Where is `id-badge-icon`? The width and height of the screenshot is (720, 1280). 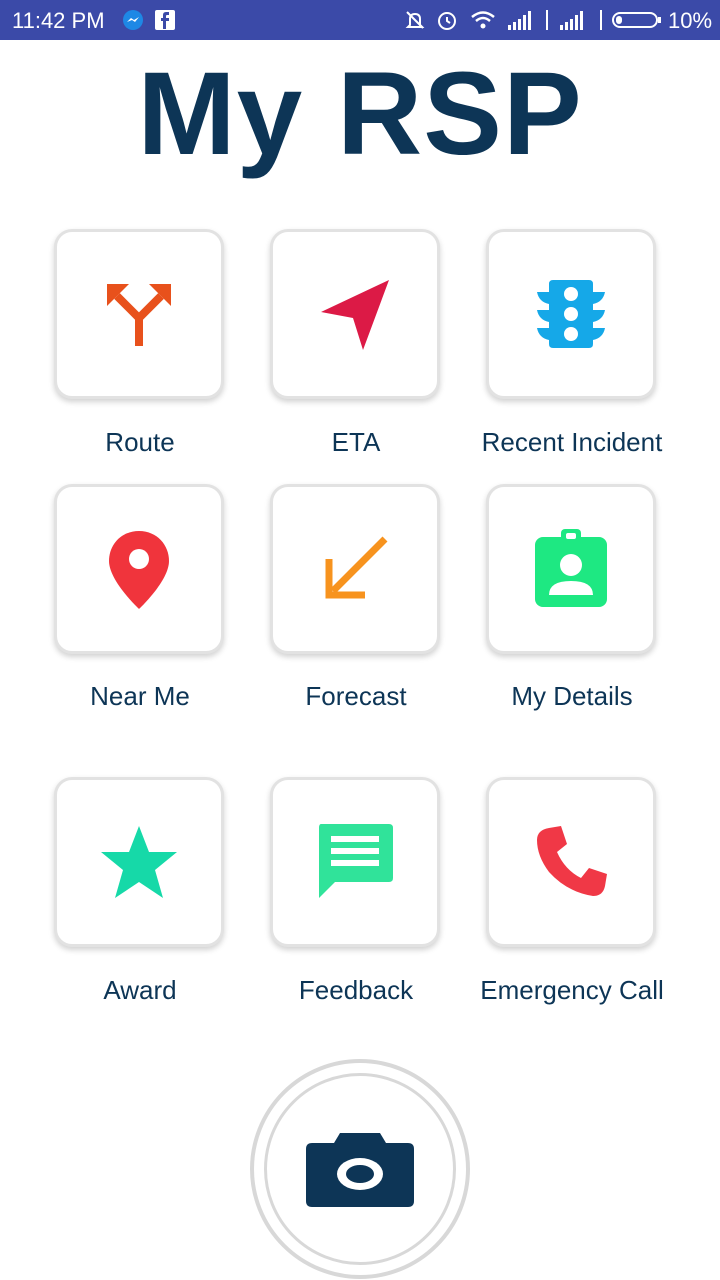
id-badge-icon is located at coordinates (571, 568).